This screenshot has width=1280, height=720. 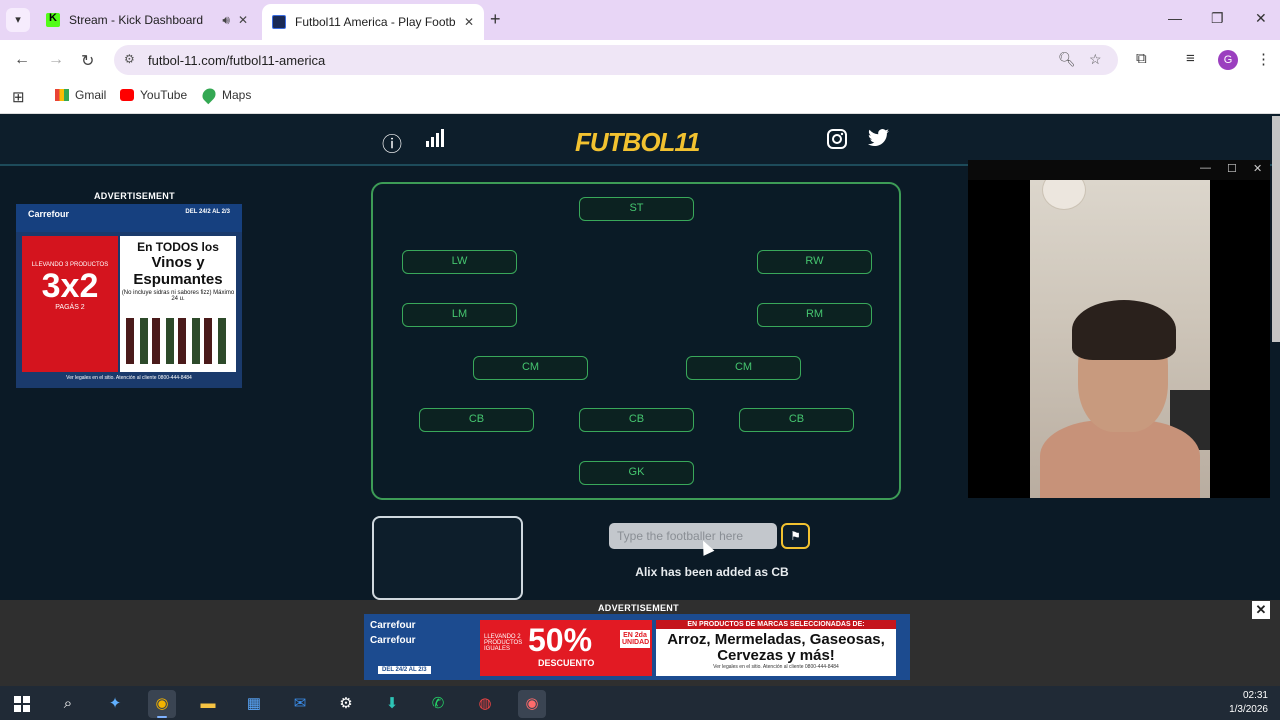 I want to click on bookmark-label: Gmail, so click(x=91, y=95).